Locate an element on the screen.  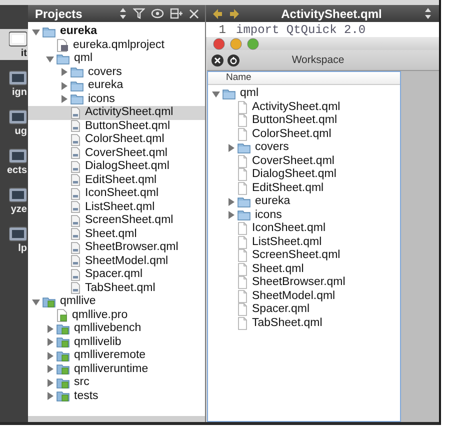
tree-item: qmllivebench is located at coordinates (116, 329).